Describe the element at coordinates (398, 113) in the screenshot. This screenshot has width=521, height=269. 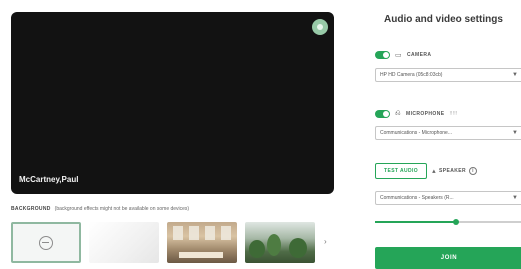
I see `microphone-icon: ⎌` at that location.